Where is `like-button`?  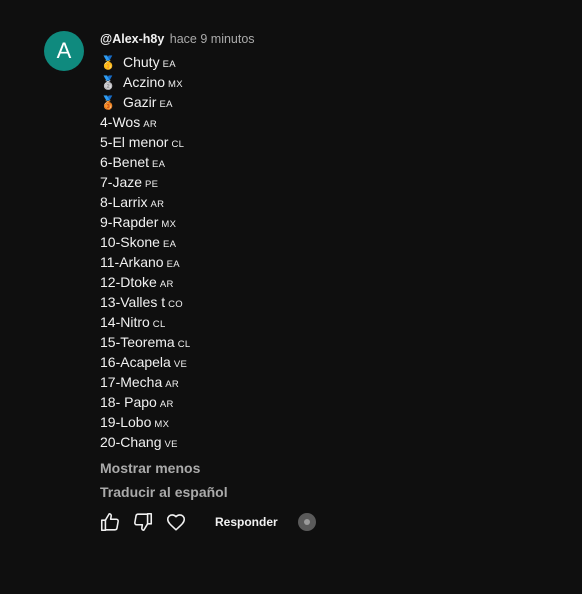
like-button is located at coordinates (110, 522).